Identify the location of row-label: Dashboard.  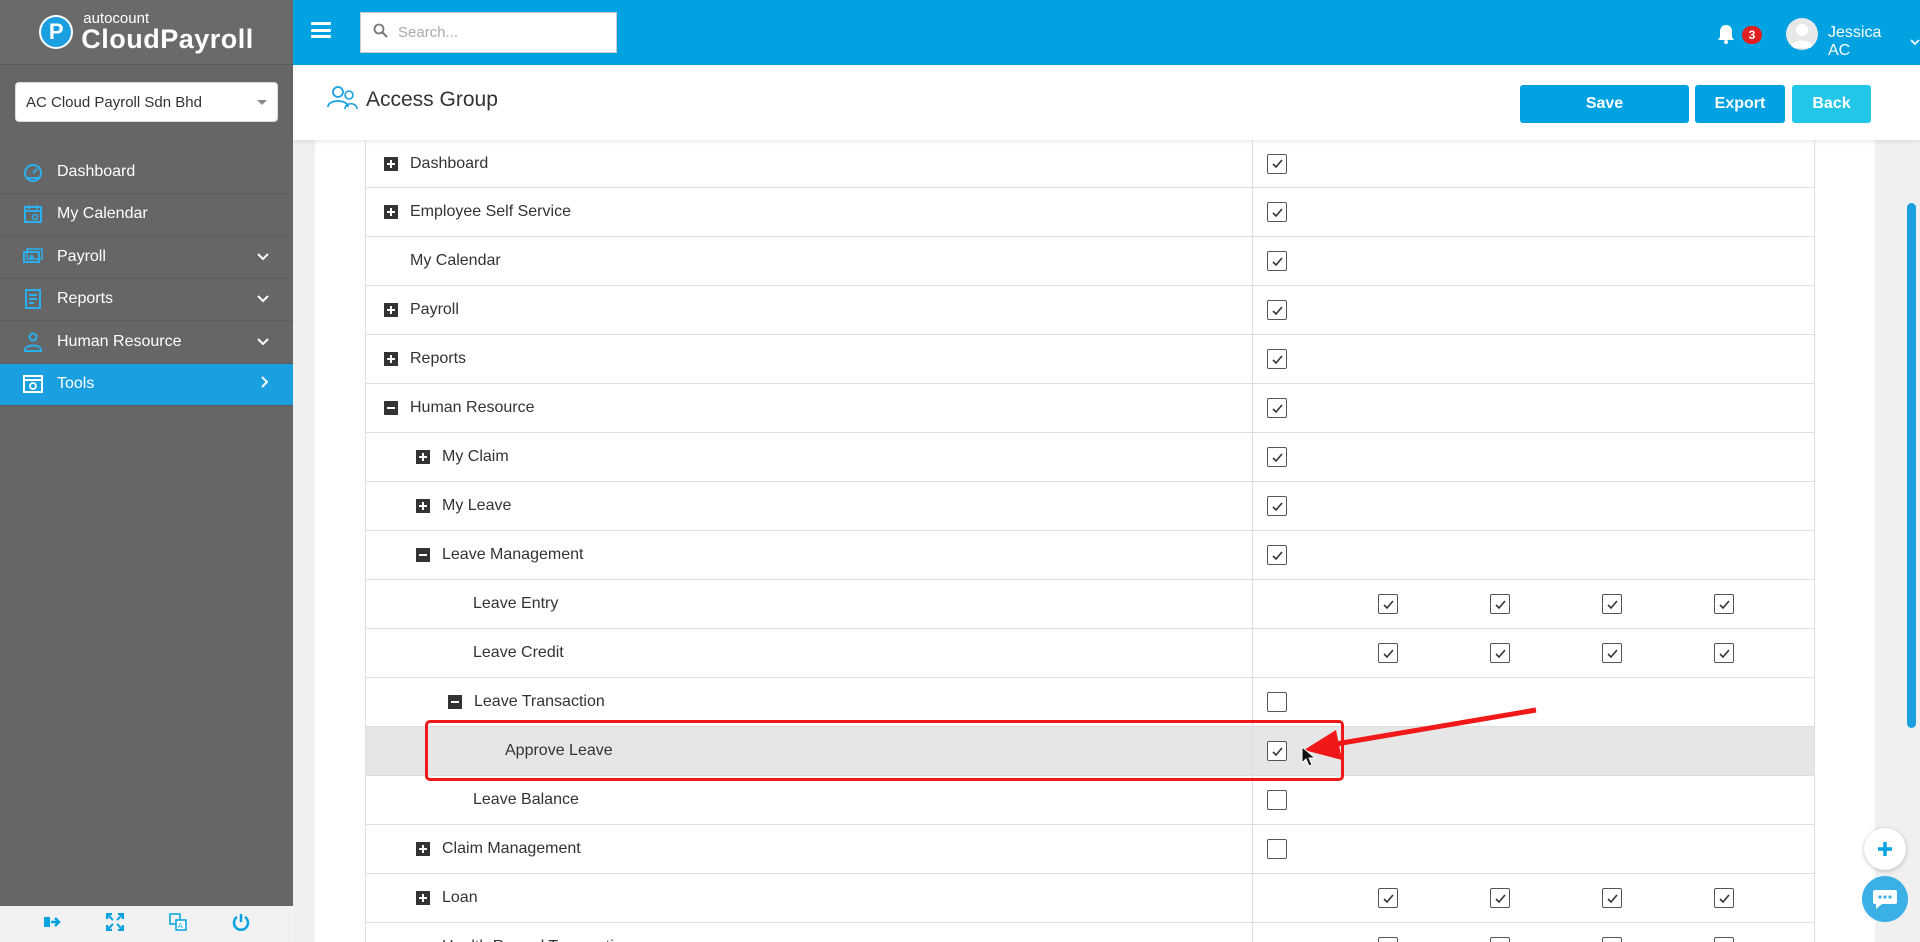
(449, 163).